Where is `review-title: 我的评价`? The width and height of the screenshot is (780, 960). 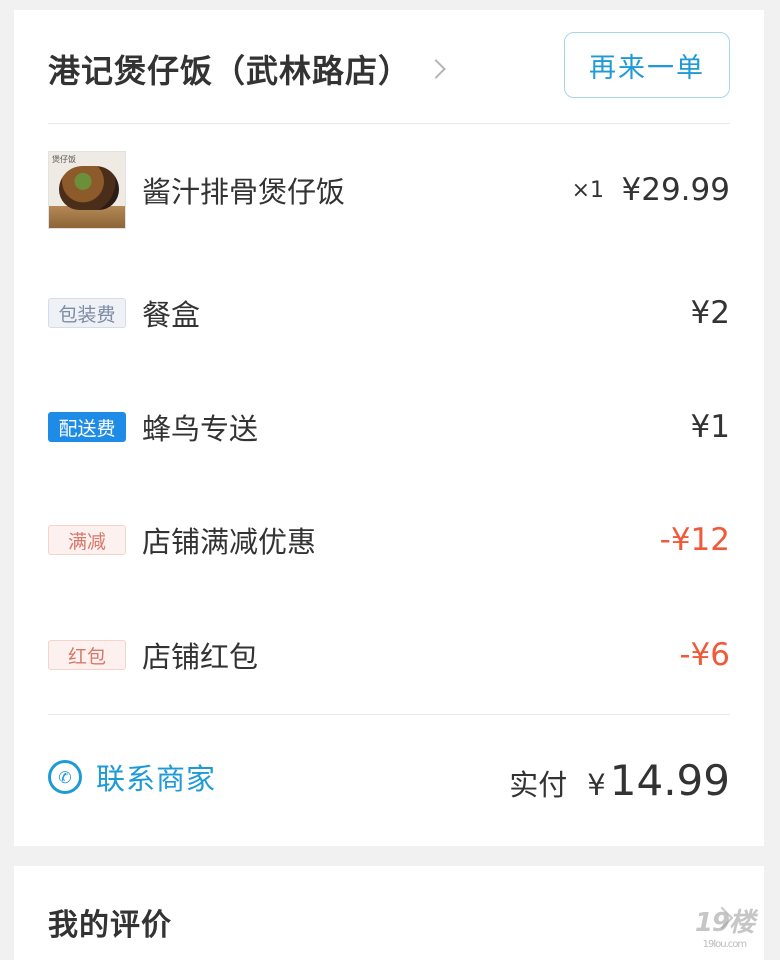 review-title: 我的评价 is located at coordinates (110, 925).